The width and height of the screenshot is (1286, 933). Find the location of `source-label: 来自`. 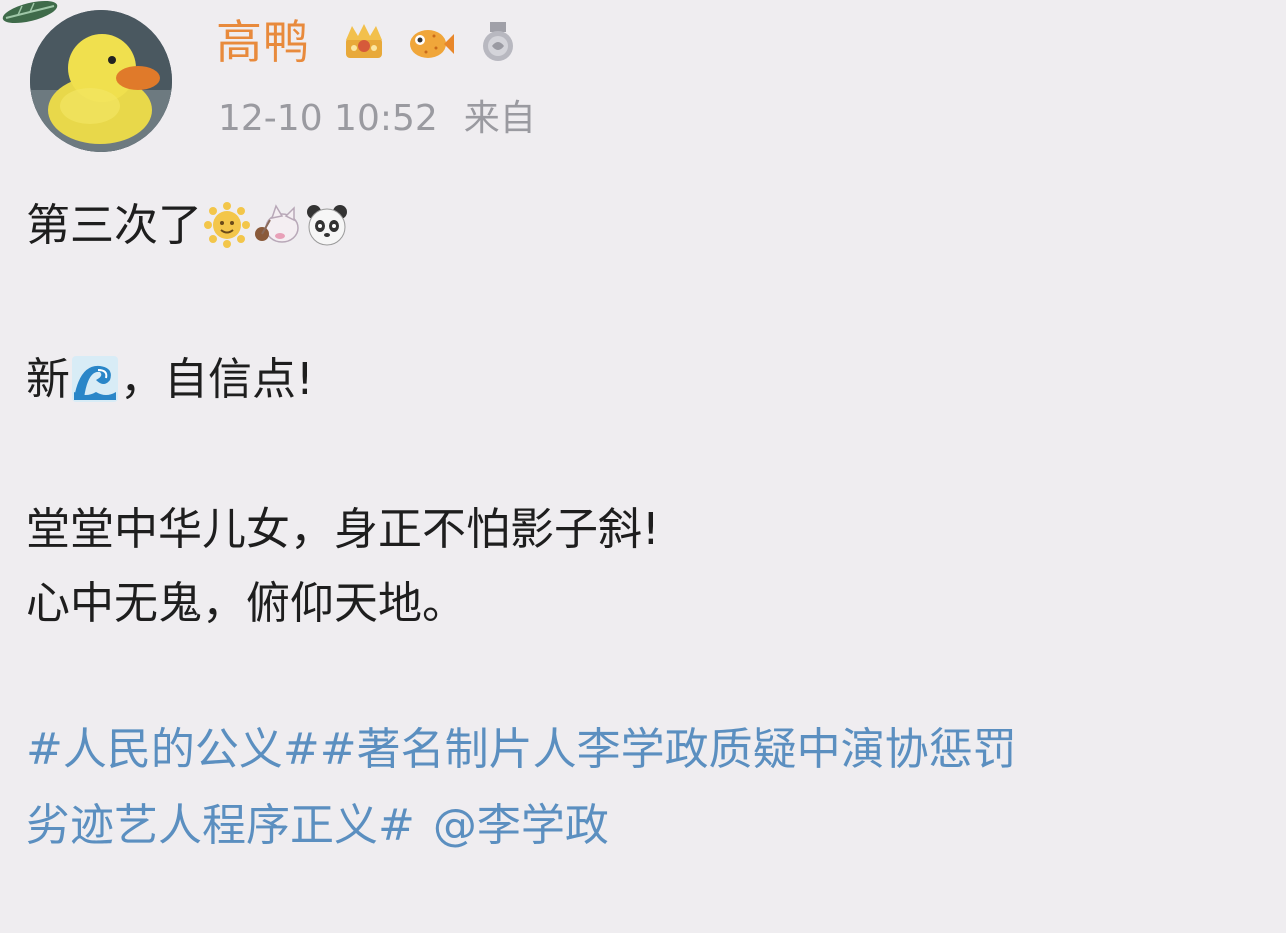

source-label: 来自 is located at coordinates (500, 118).